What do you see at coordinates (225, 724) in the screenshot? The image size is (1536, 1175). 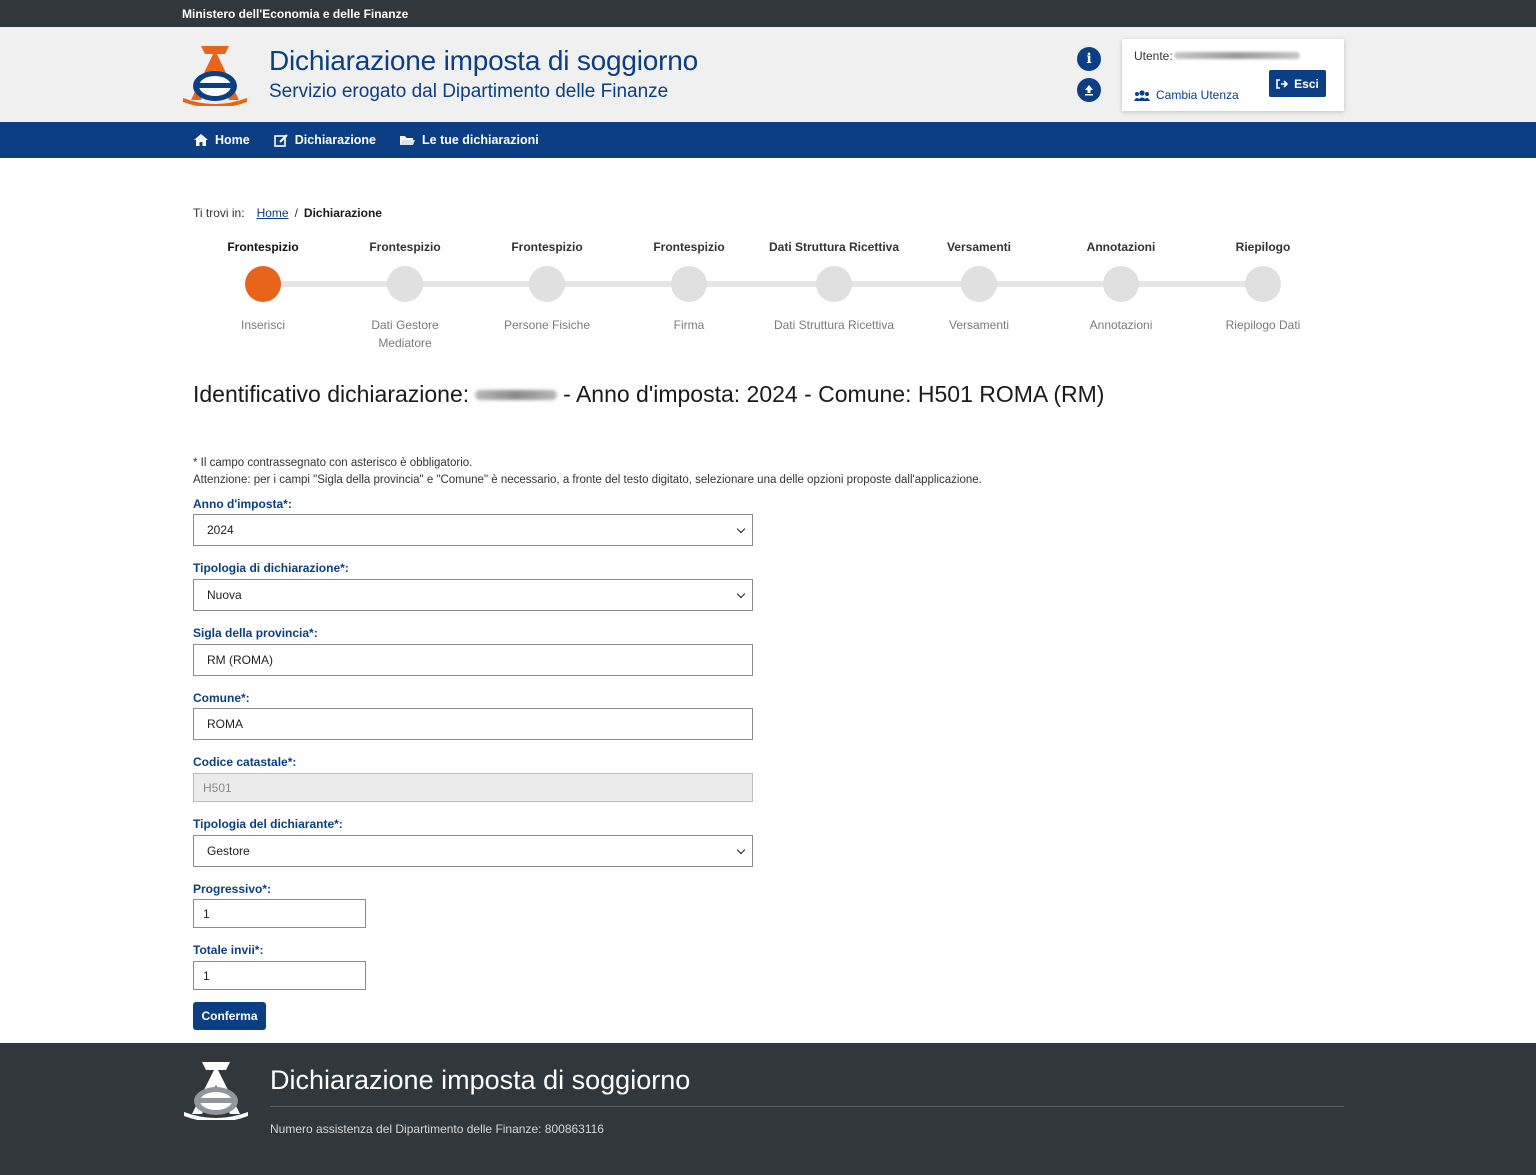 I see `comune-value: ROMA` at bounding box center [225, 724].